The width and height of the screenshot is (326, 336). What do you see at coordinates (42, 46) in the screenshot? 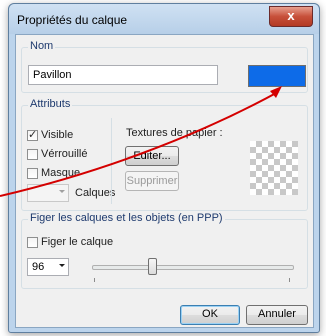
I see `name-group-label: Nom` at bounding box center [42, 46].